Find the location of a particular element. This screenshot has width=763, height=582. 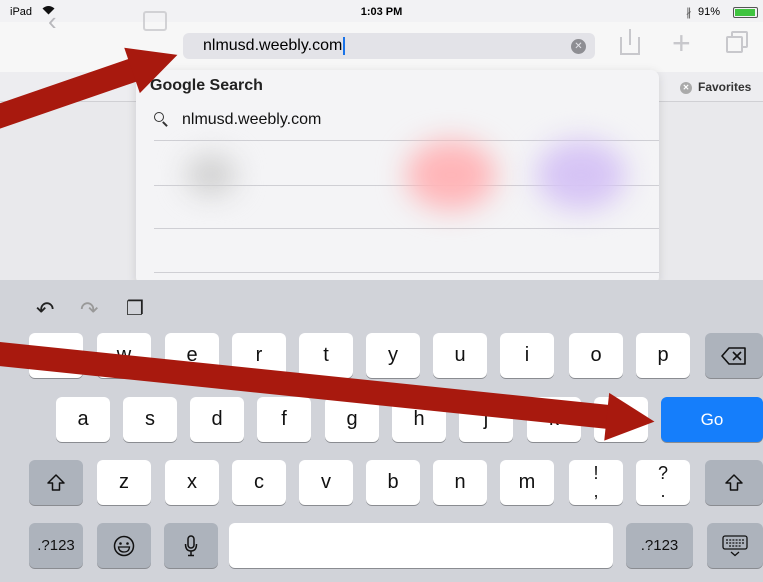

numbers-key-right: .?123 is located at coordinates (659, 545).